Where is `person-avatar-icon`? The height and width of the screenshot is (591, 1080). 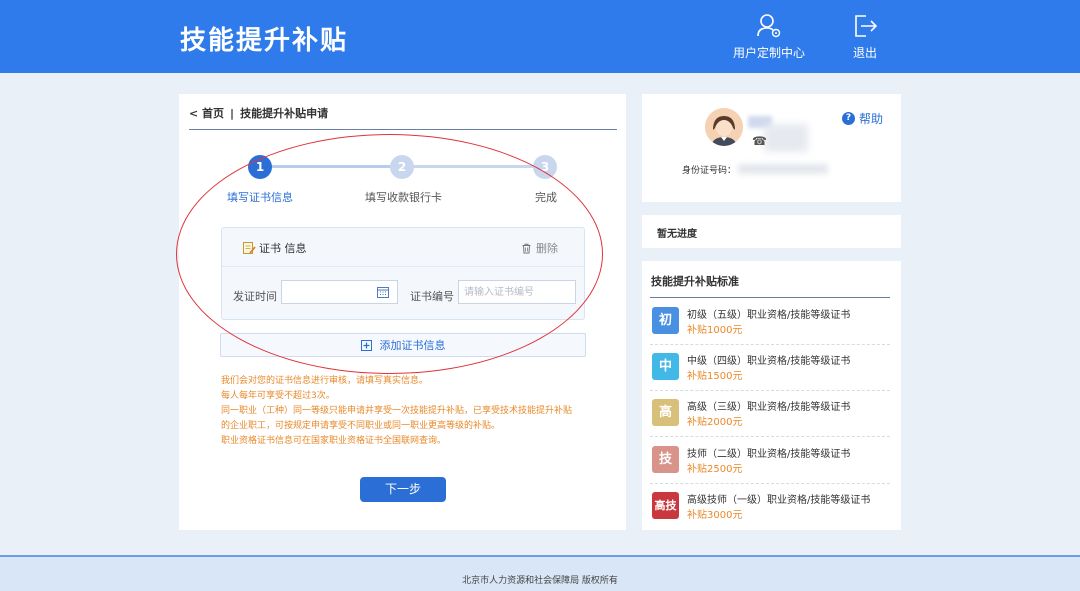 person-avatar-icon is located at coordinates (724, 127).